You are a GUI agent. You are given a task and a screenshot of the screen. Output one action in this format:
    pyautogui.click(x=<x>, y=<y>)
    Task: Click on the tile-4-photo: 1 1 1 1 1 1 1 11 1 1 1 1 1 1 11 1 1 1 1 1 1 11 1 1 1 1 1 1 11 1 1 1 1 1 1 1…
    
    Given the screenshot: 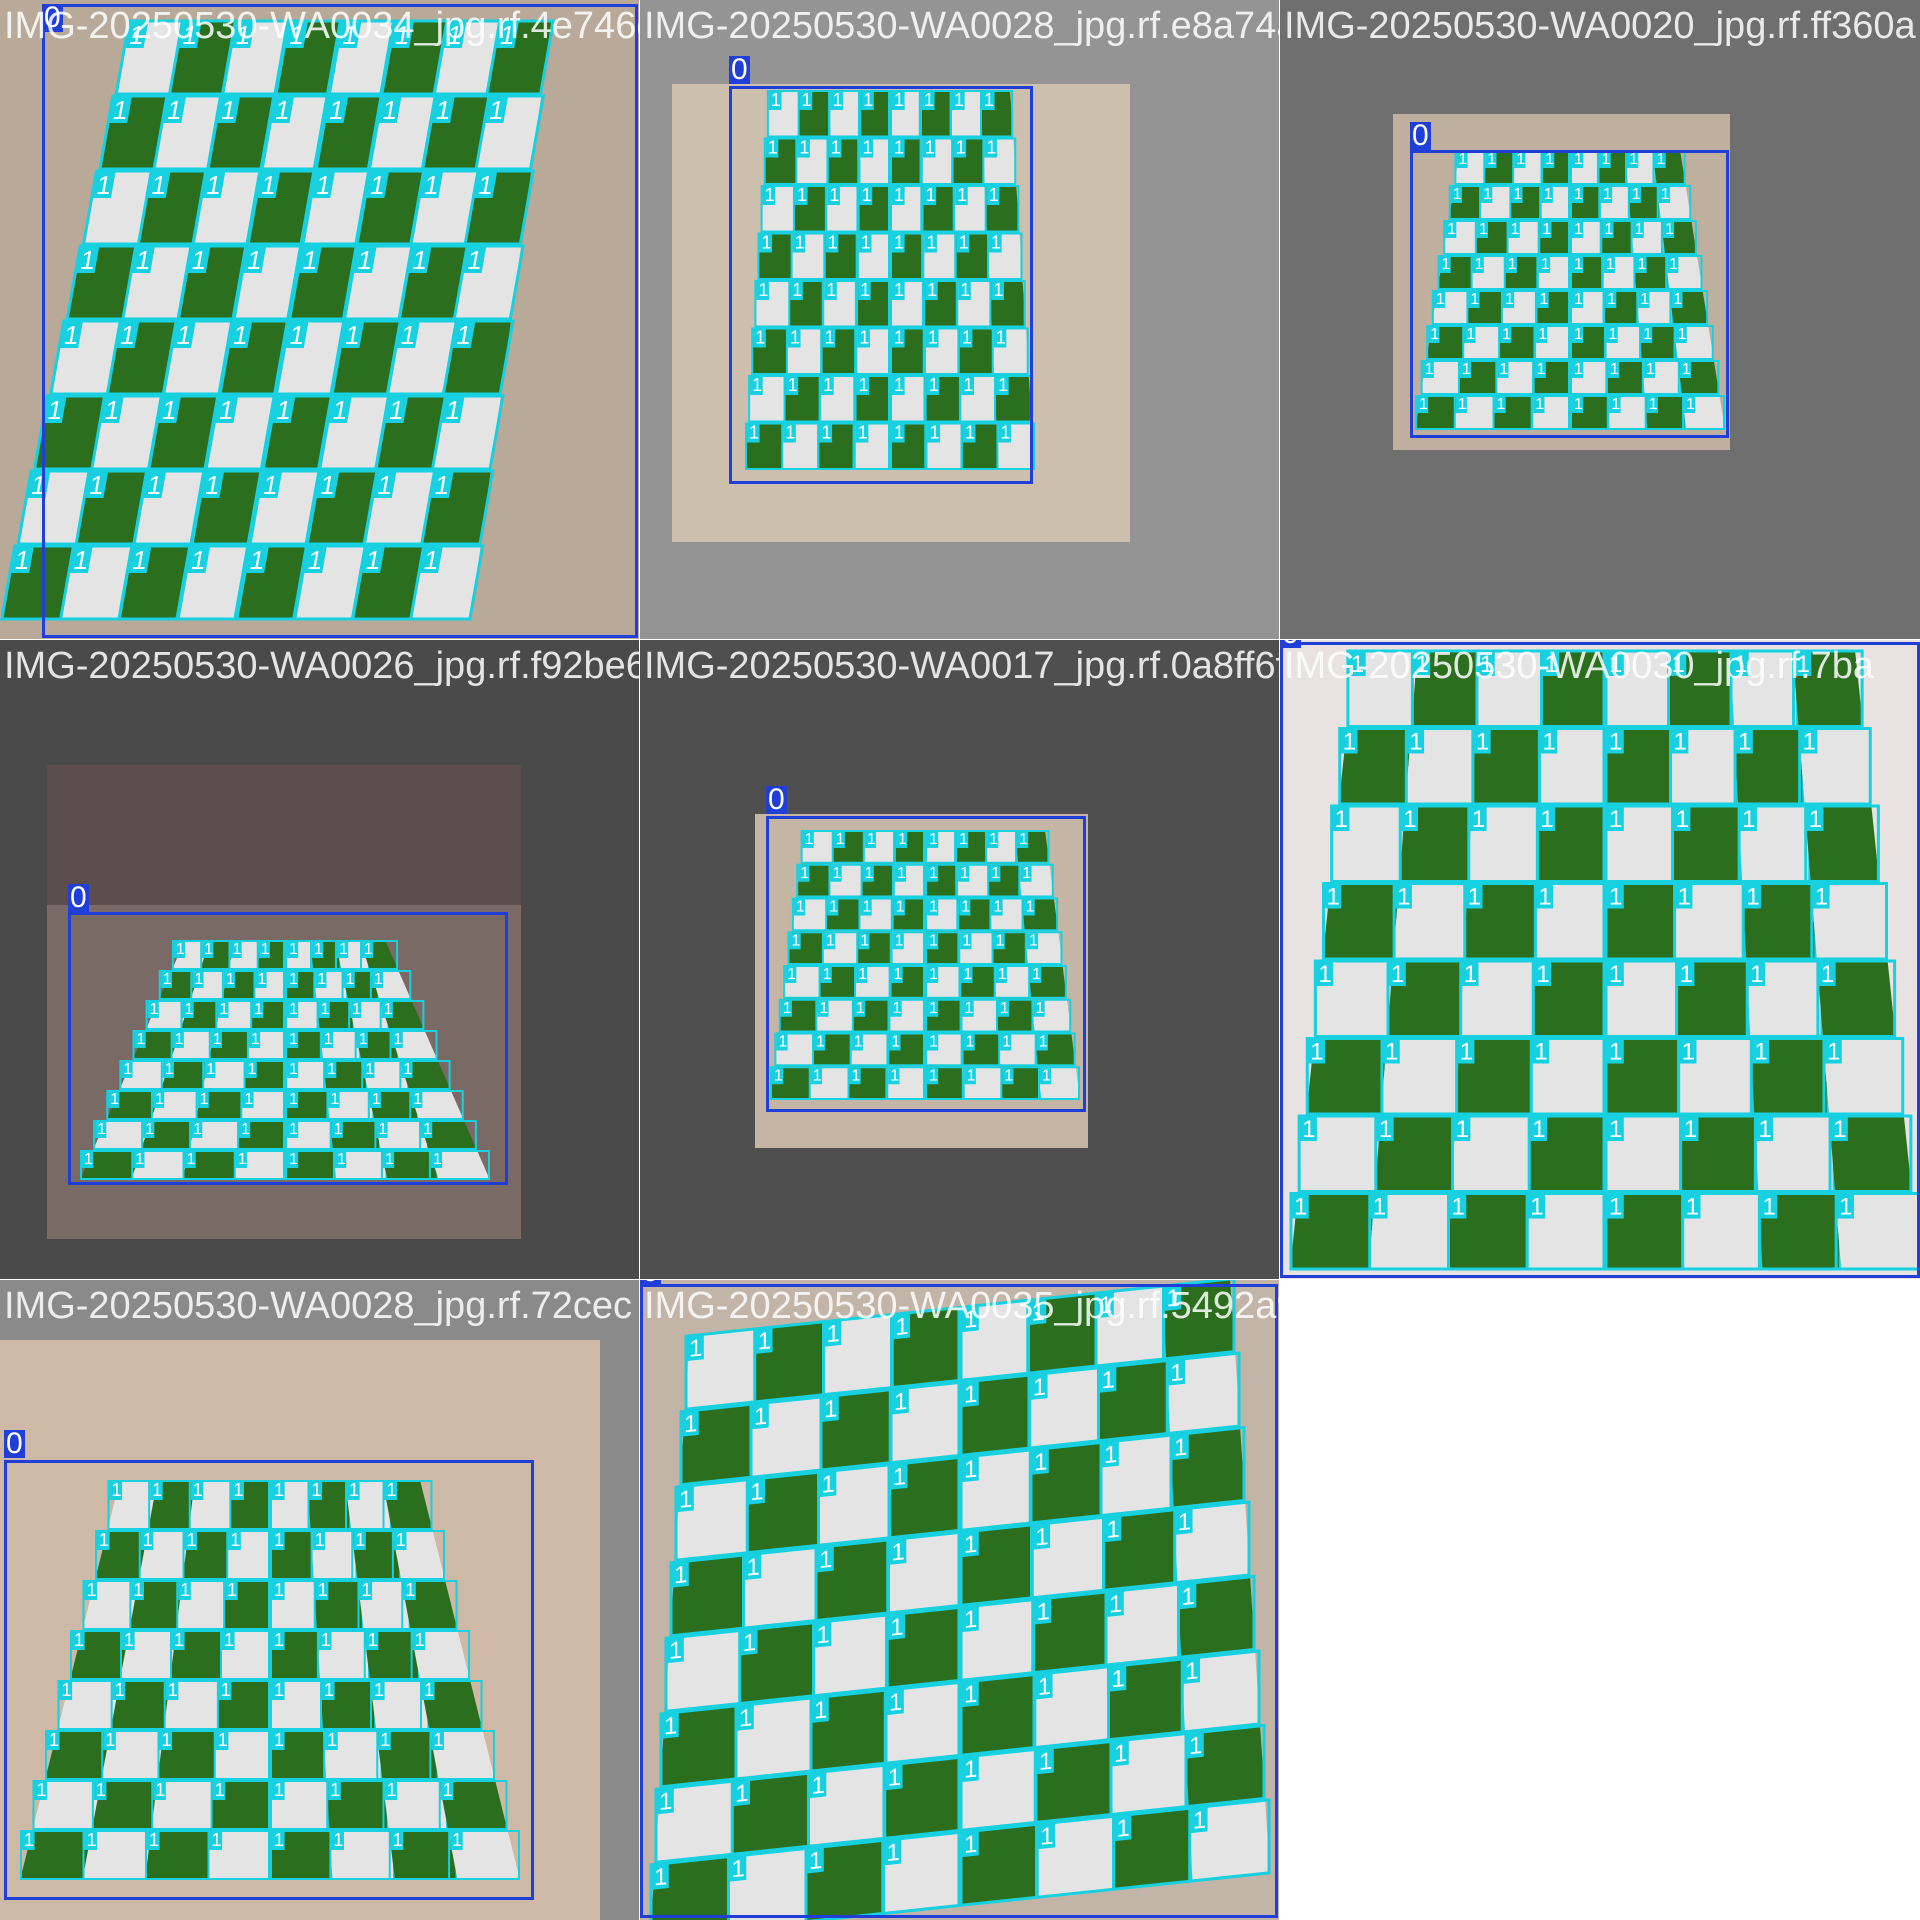 What is the action you would take?
    pyautogui.click(x=284, y=1002)
    